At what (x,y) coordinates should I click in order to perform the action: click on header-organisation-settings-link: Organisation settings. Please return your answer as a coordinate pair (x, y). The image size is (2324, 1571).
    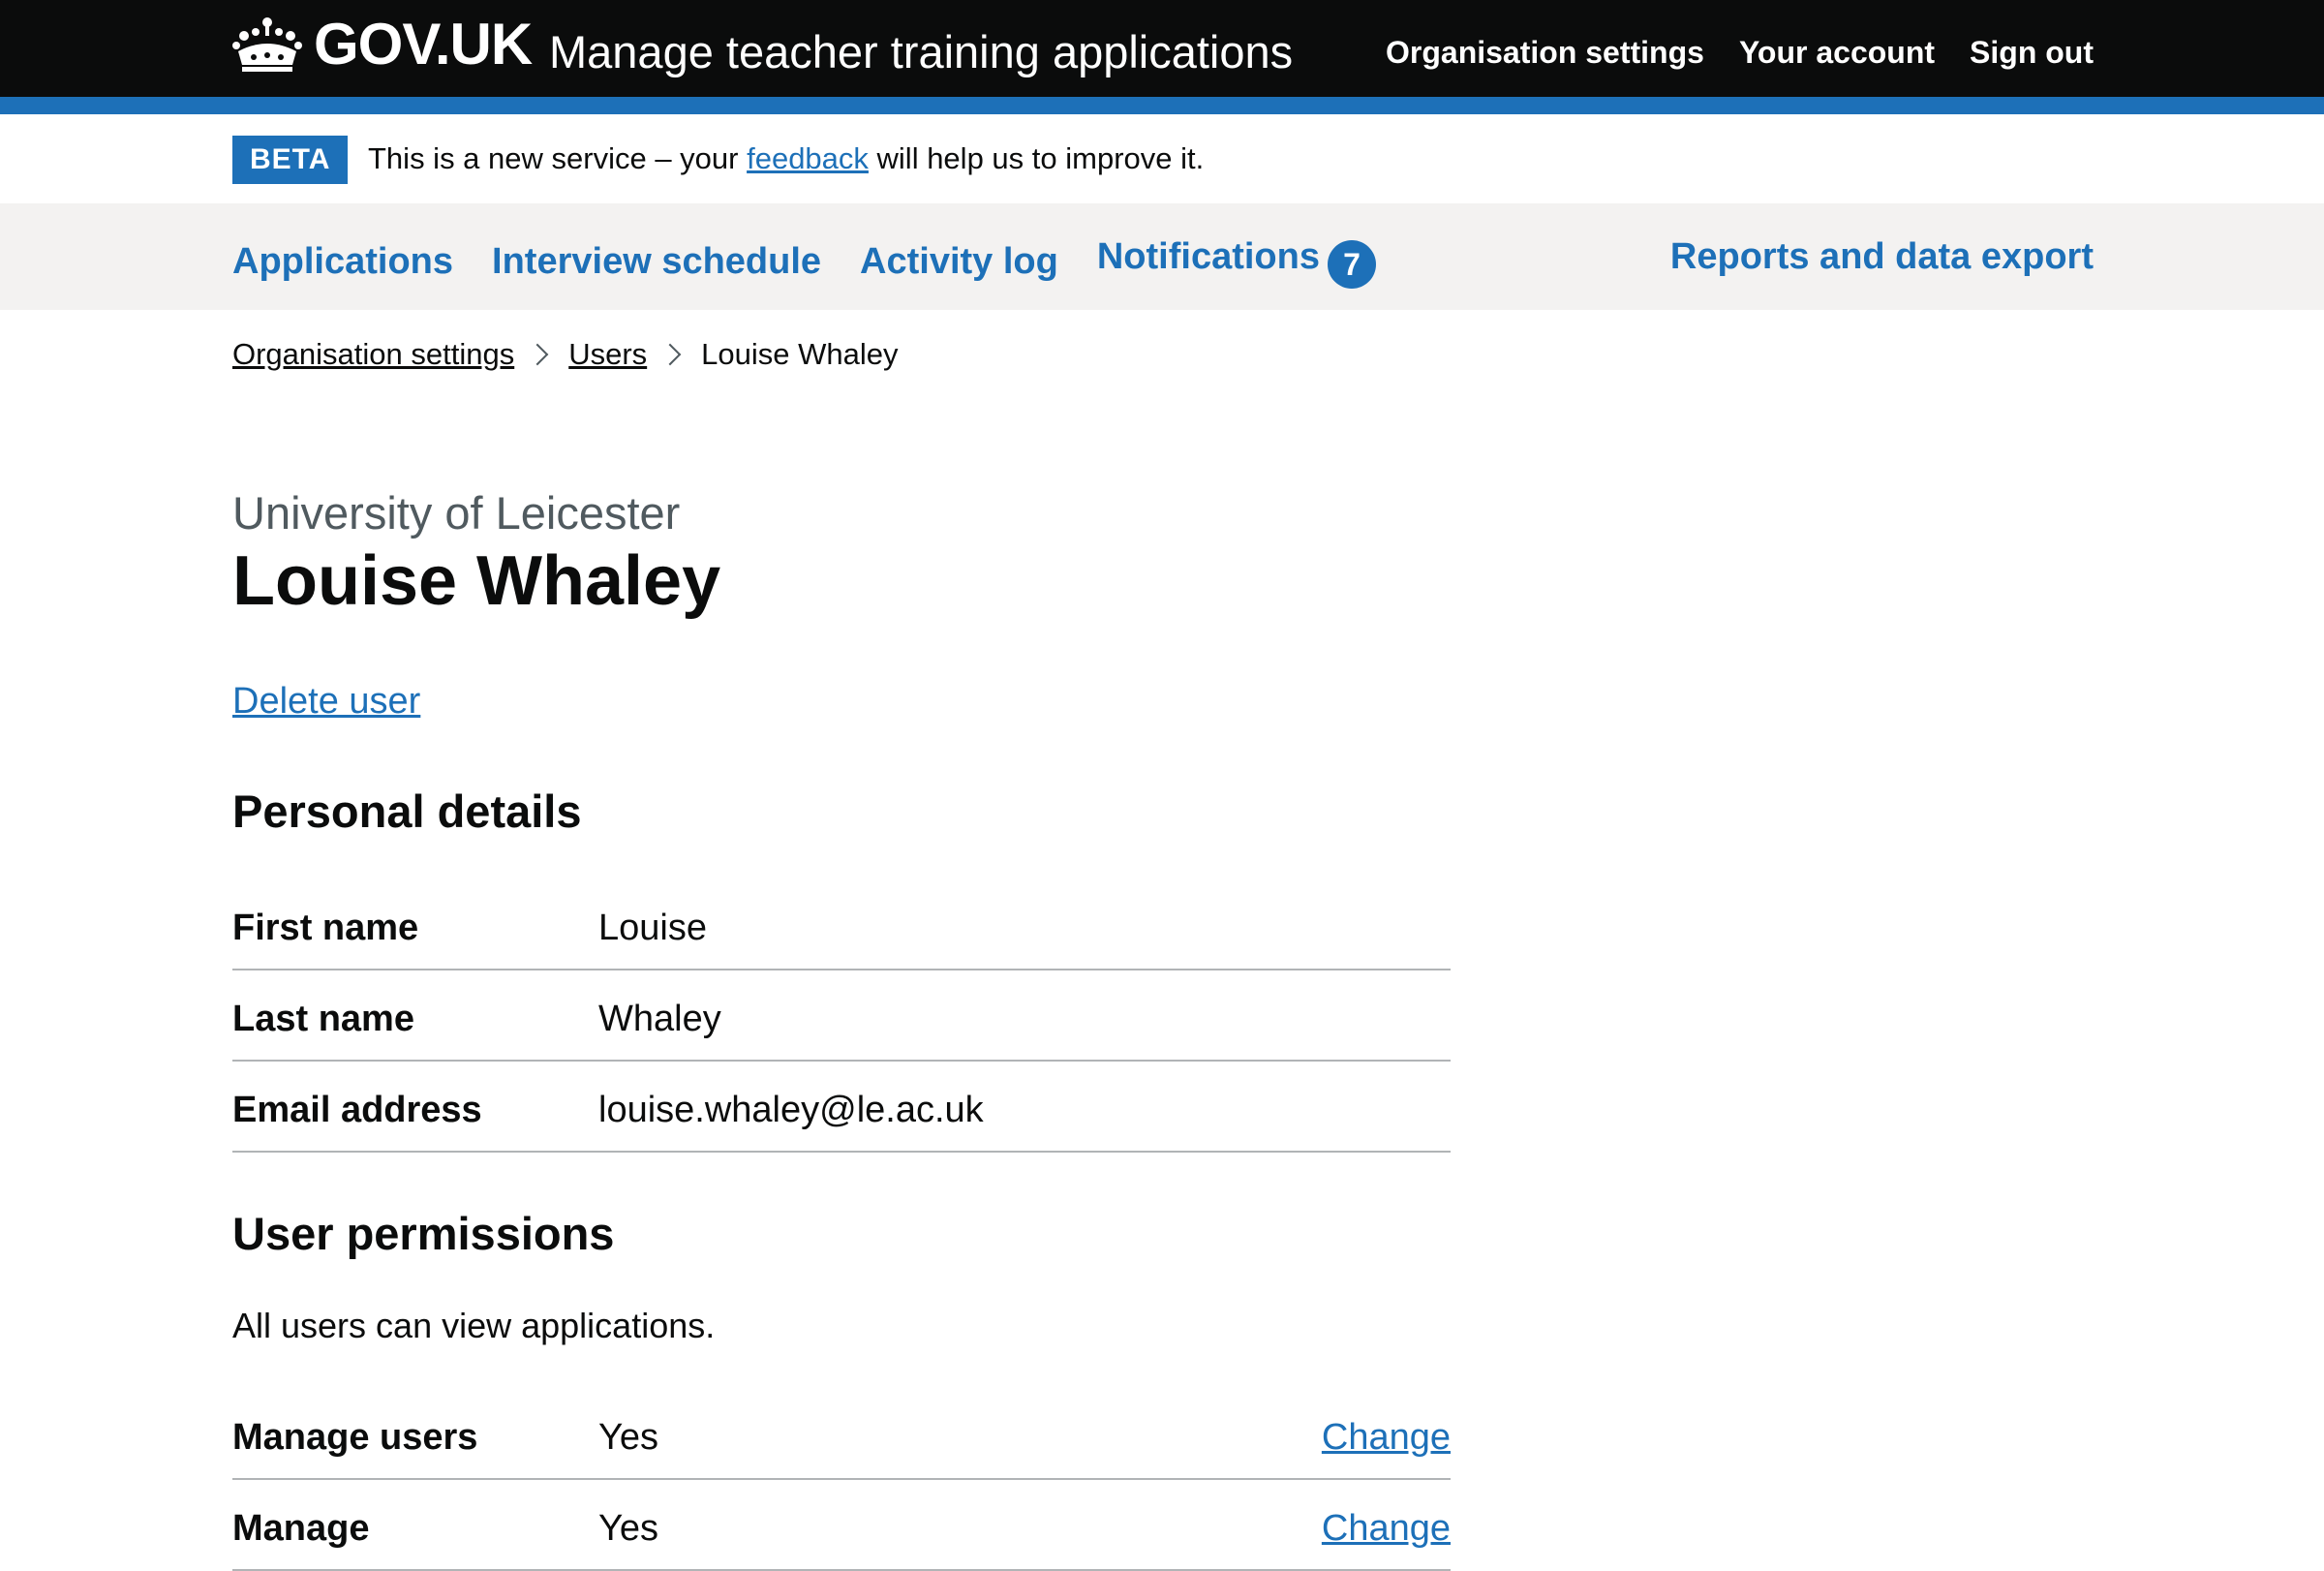
    Looking at the image, I should click on (1545, 53).